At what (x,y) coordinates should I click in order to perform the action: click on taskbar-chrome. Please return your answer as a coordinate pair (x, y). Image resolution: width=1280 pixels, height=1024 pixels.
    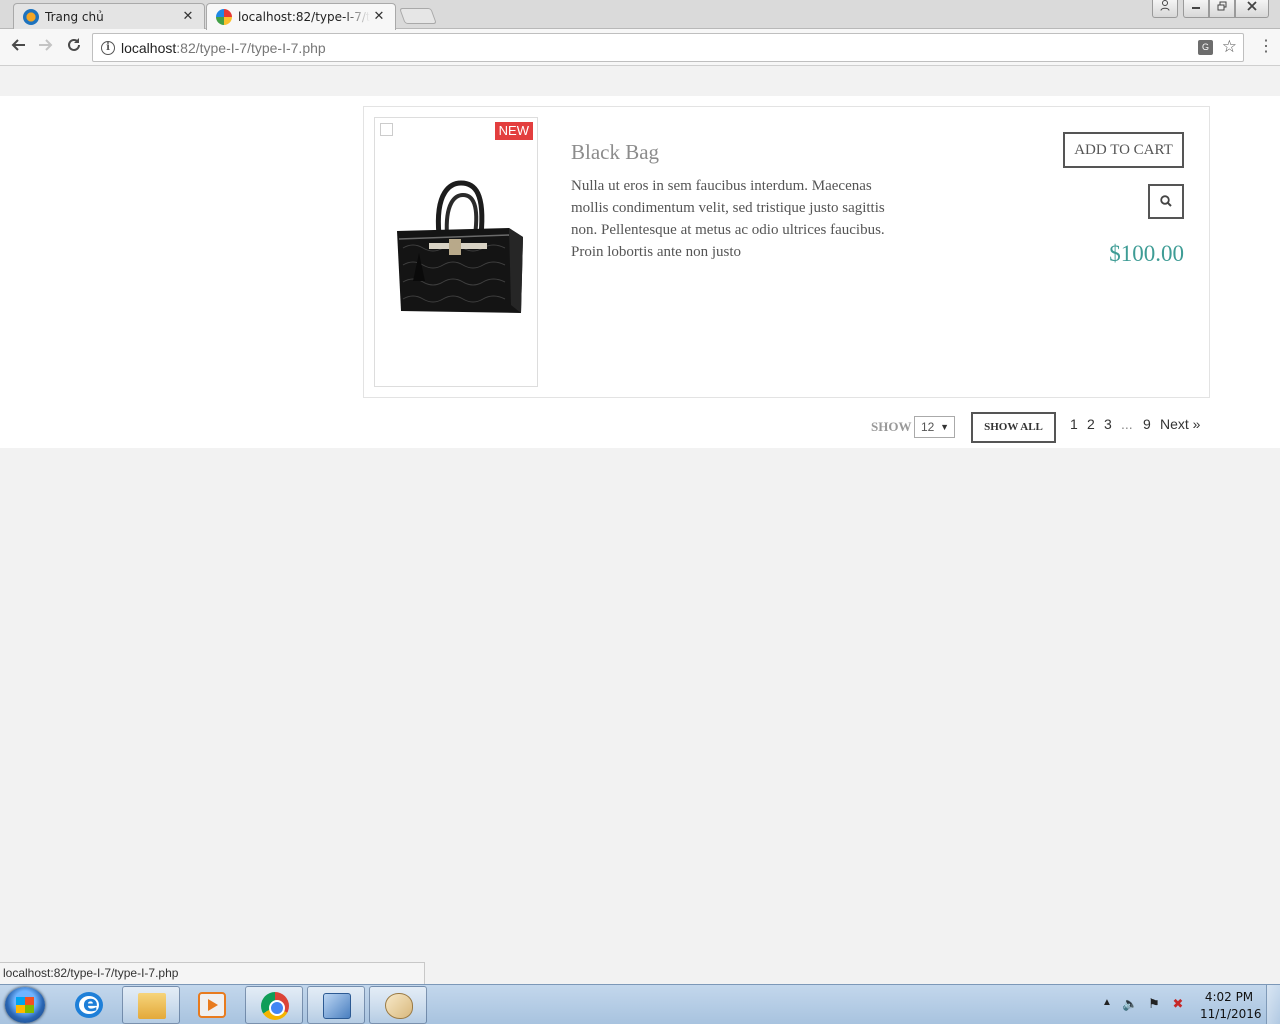
    Looking at the image, I should click on (274, 1005).